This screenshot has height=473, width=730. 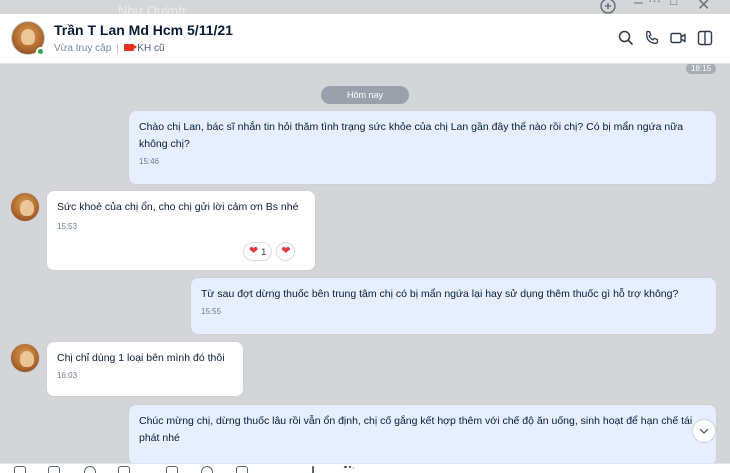 What do you see at coordinates (118, 48) in the screenshot?
I see `divider` at bounding box center [118, 48].